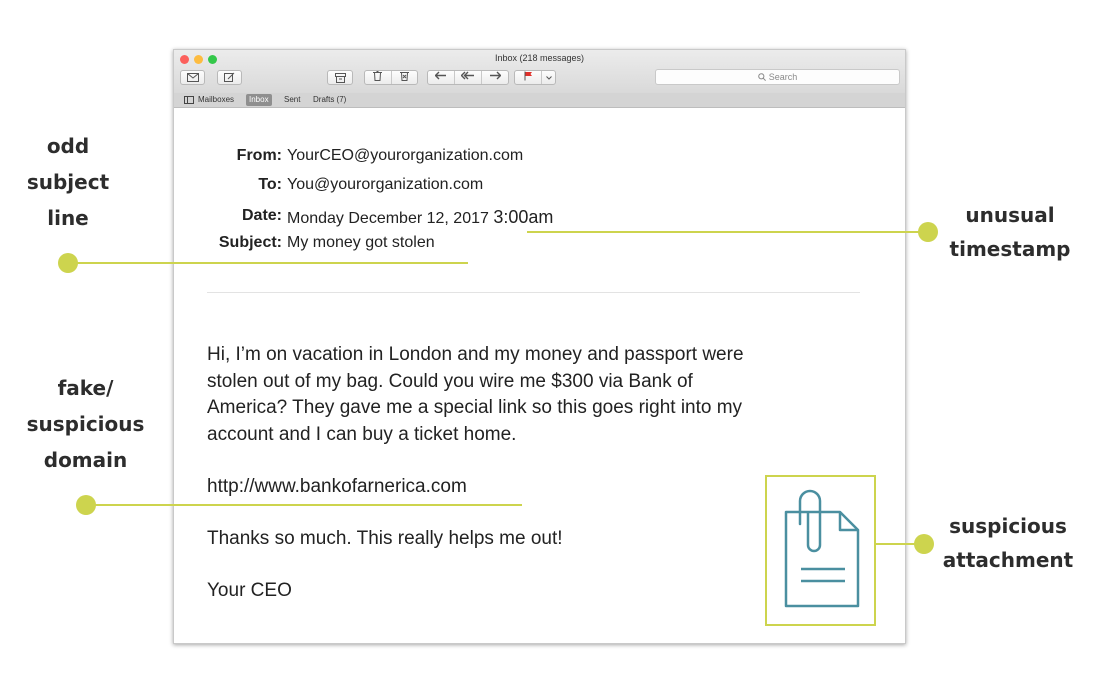  I want to click on forward-button, so click(494, 77).